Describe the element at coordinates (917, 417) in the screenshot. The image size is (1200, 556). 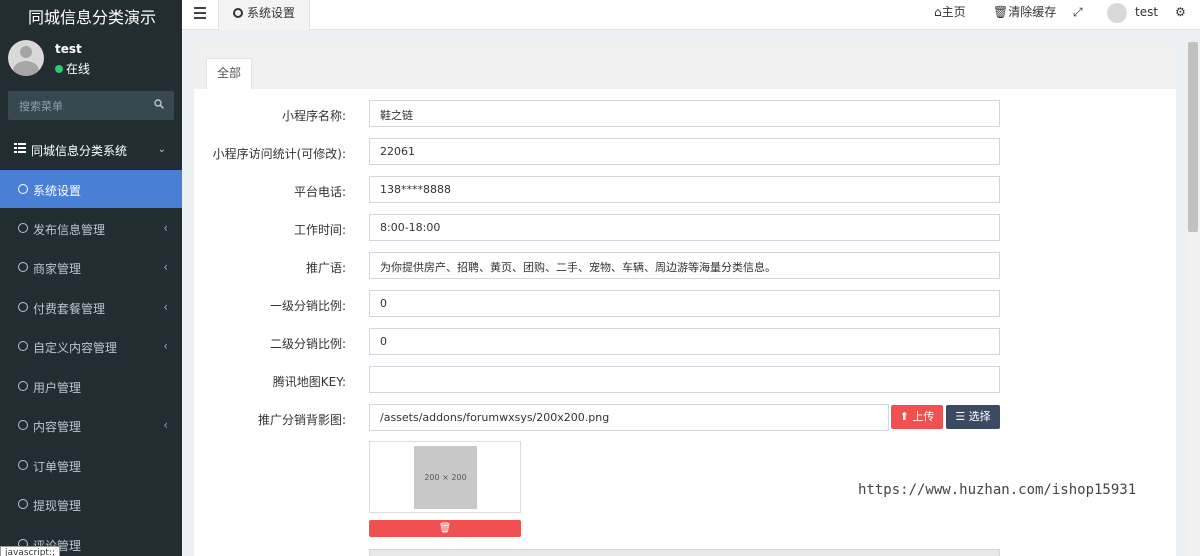
I see `upload-button: ⬆ 上传` at that location.